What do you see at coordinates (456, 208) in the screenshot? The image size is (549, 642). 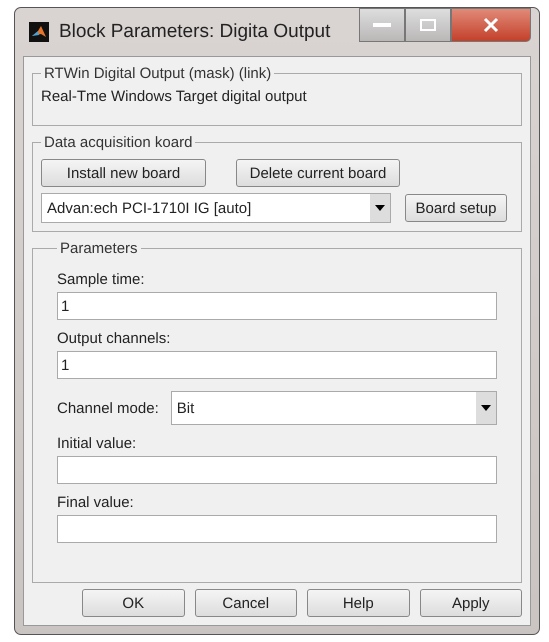 I see `board-setup-button: Board setup` at bounding box center [456, 208].